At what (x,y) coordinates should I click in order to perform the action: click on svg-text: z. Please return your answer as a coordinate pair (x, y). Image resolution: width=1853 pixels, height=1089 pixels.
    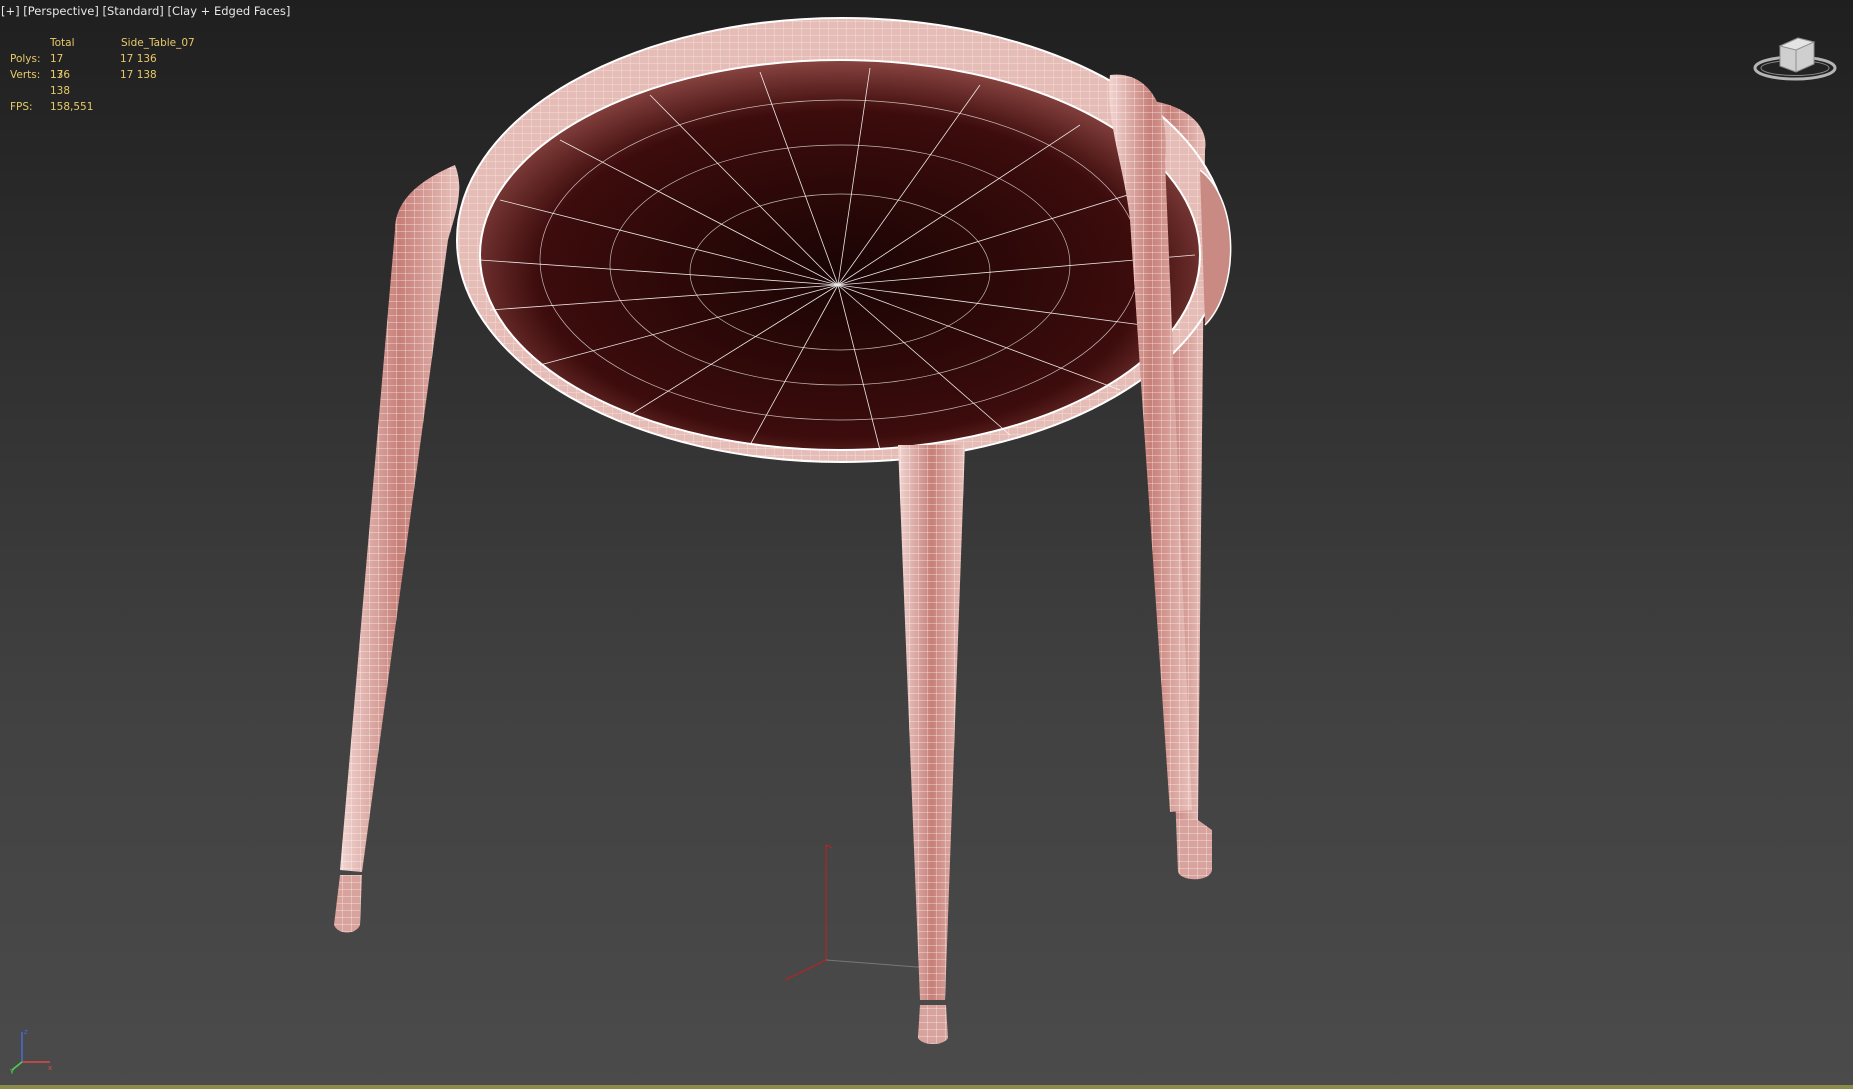
    Looking at the image, I should click on (26, 1032).